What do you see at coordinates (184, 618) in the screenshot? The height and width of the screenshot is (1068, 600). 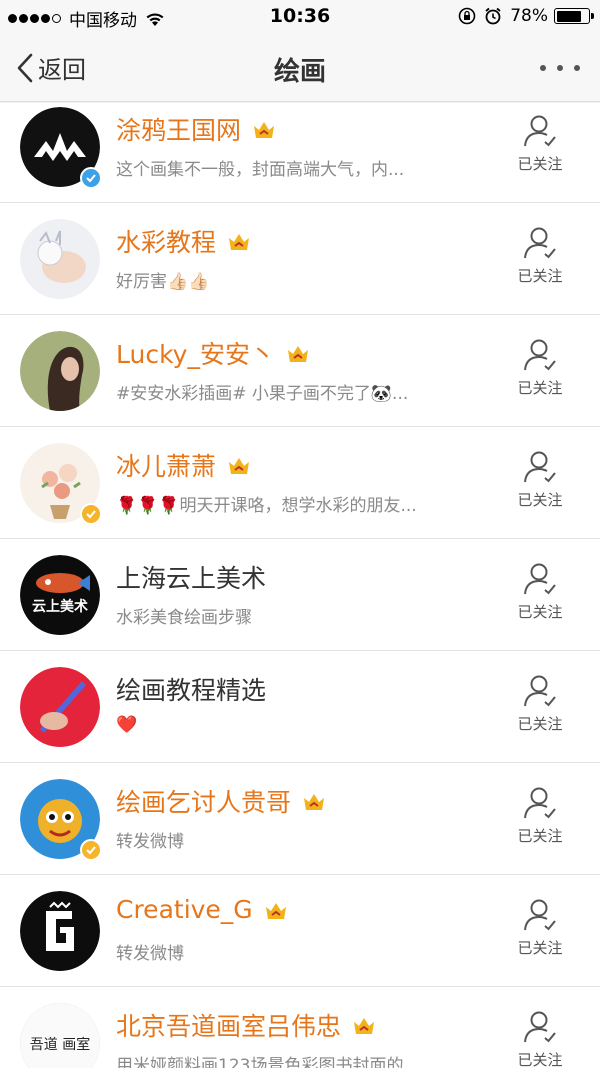 I see `post-text: 水彩美食绘画步骤` at bounding box center [184, 618].